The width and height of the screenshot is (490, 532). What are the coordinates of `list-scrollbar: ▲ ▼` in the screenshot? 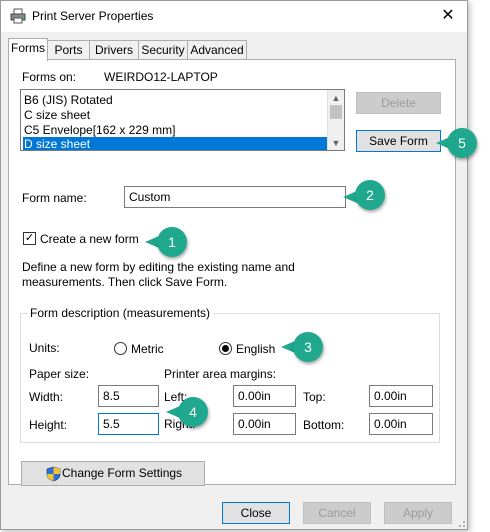 It's located at (335, 120).